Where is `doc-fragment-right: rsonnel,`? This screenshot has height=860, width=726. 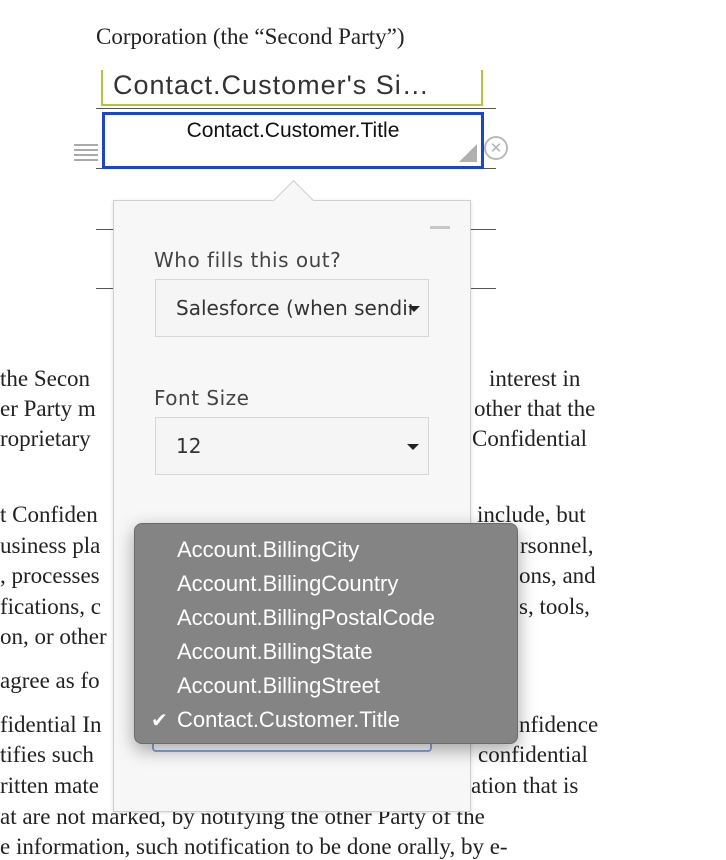 doc-fragment-right: rsonnel, is located at coordinates (557, 545).